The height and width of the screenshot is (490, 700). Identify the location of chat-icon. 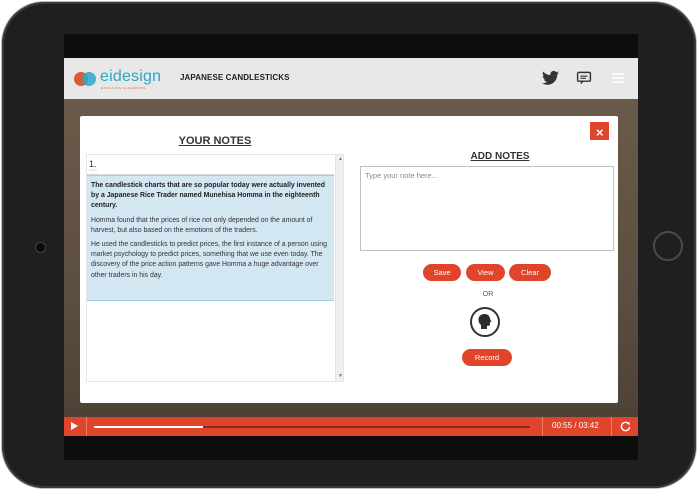
(584, 78).